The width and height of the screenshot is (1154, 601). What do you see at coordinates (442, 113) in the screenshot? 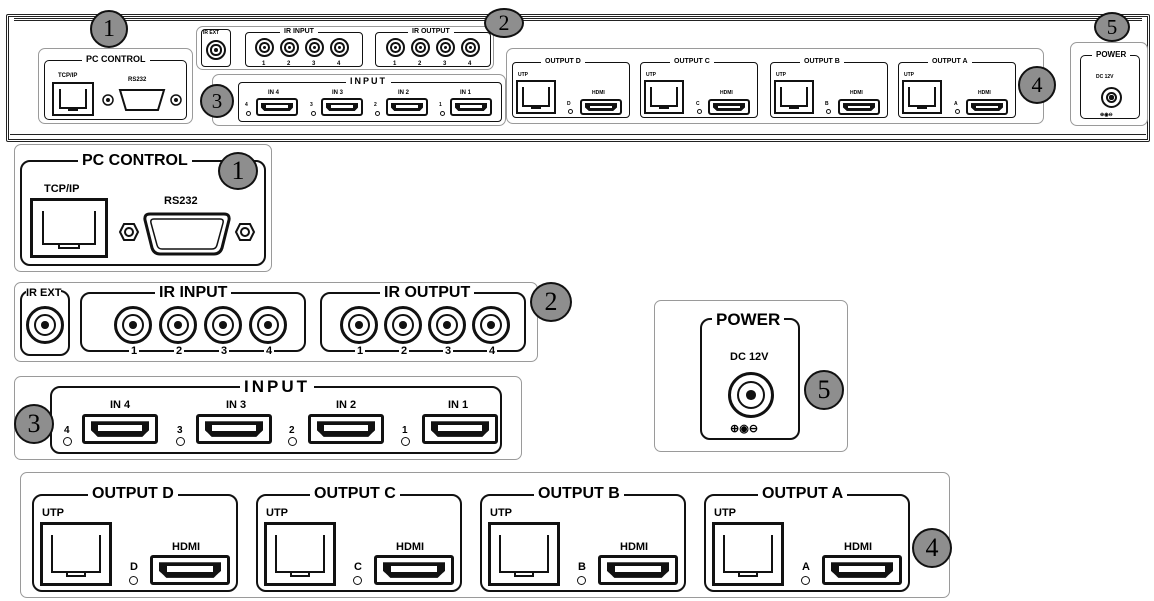
I see `mini-in1-led` at bounding box center [442, 113].